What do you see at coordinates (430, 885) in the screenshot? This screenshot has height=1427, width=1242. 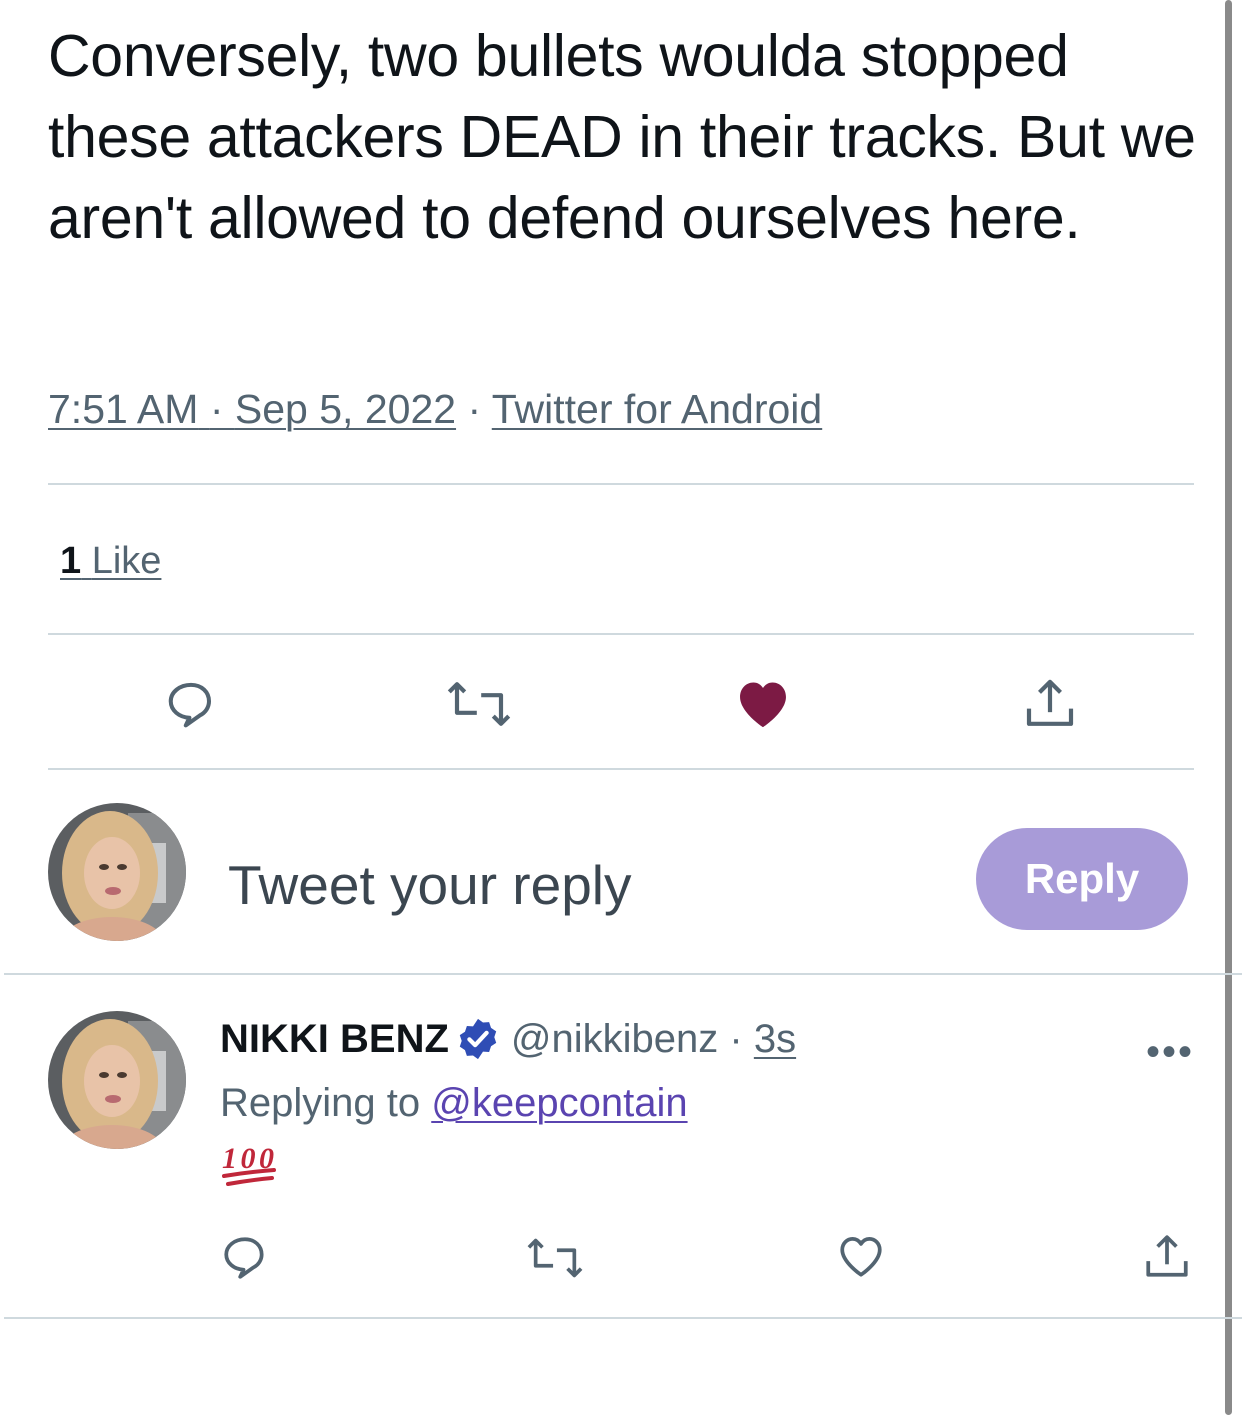 I see `reply-input: Tweet your reply` at bounding box center [430, 885].